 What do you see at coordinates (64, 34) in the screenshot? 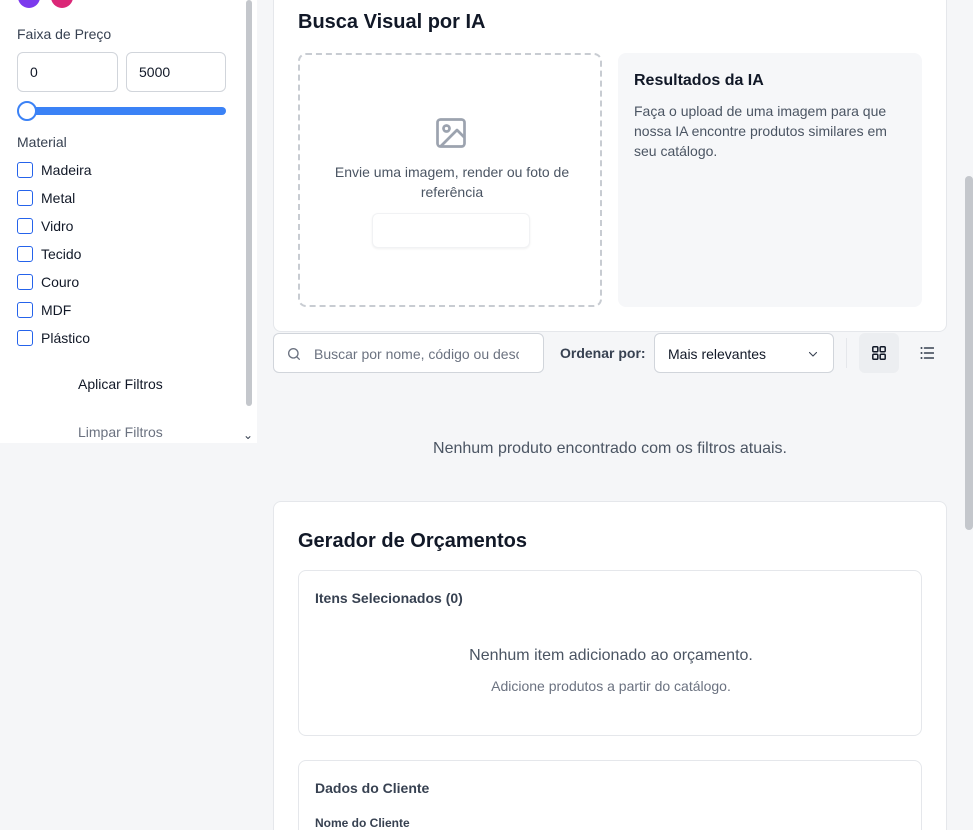
I see `price-range-label: Faixa de Preço` at bounding box center [64, 34].